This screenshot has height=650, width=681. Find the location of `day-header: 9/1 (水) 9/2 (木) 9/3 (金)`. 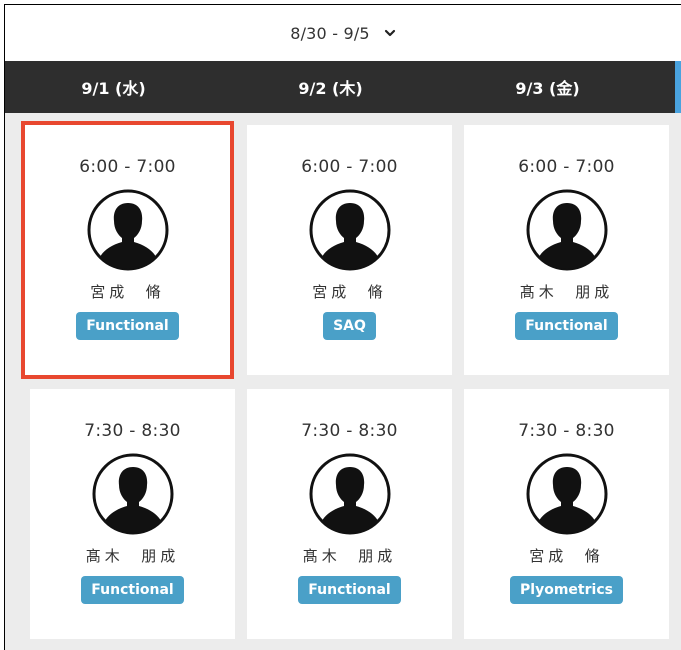

day-header: 9/1 (水) 9/2 (木) 9/3 (金) is located at coordinates (340, 87).